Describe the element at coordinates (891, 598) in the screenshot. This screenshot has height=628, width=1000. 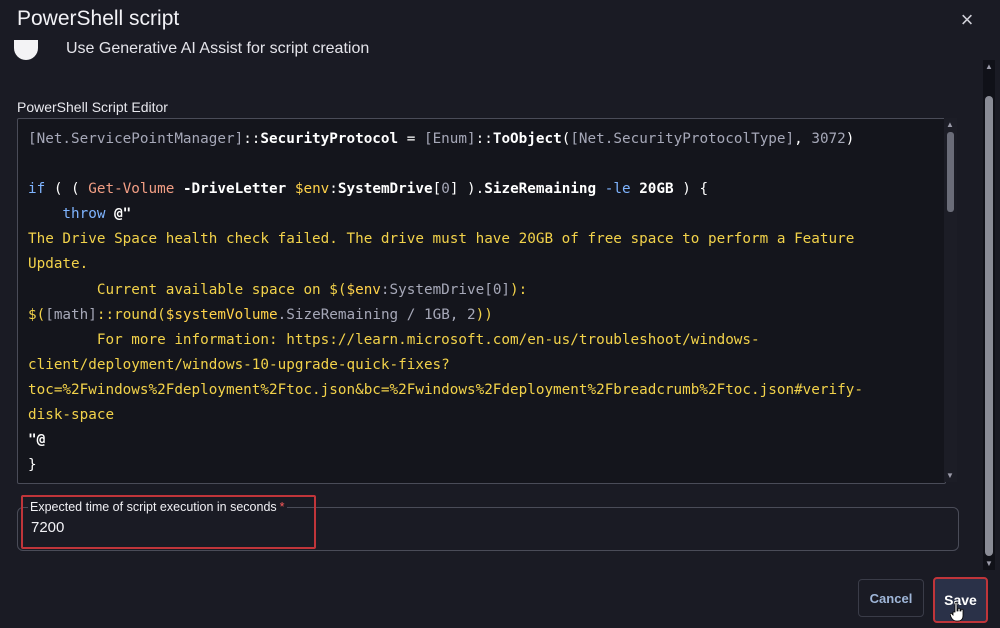
I see `cancel-button: Cancel` at that location.